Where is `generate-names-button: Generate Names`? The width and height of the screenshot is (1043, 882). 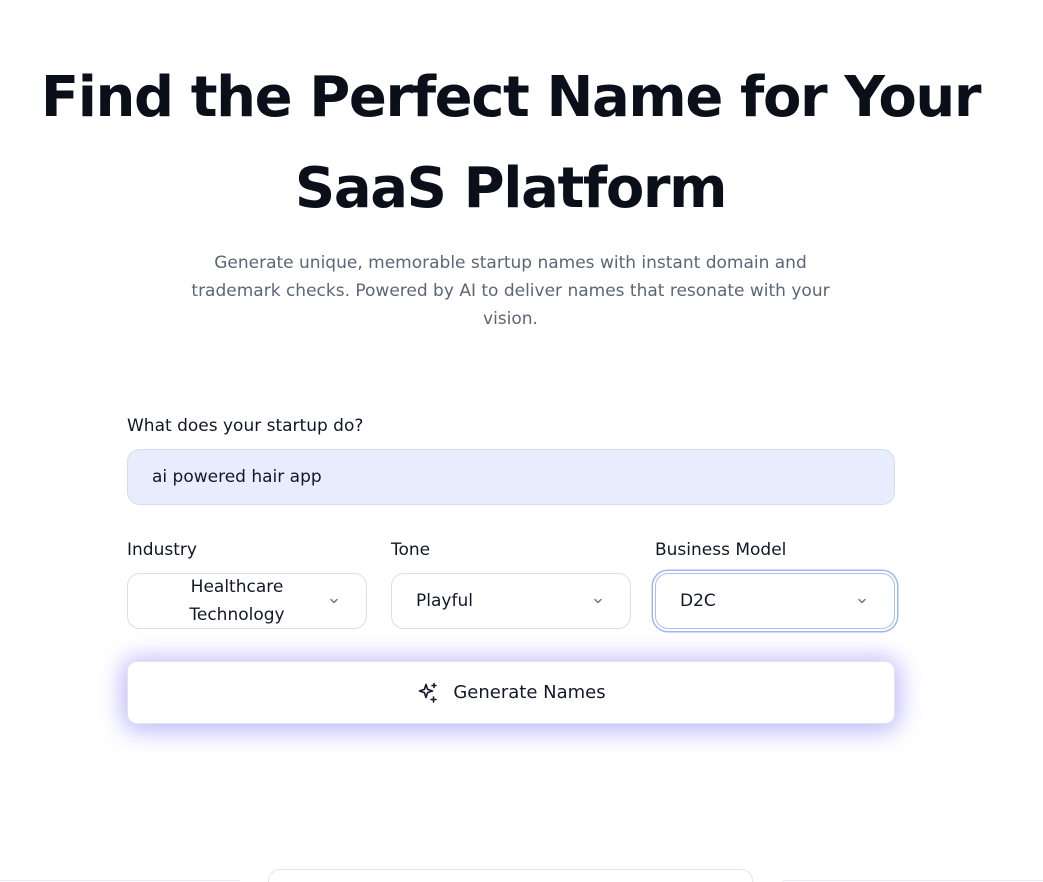 generate-names-button: Generate Names is located at coordinates (511, 692).